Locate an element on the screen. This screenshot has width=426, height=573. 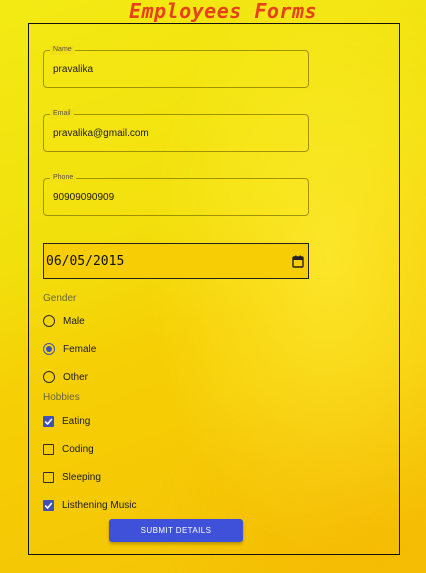
gender-label: Gender is located at coordinates (60, 298).